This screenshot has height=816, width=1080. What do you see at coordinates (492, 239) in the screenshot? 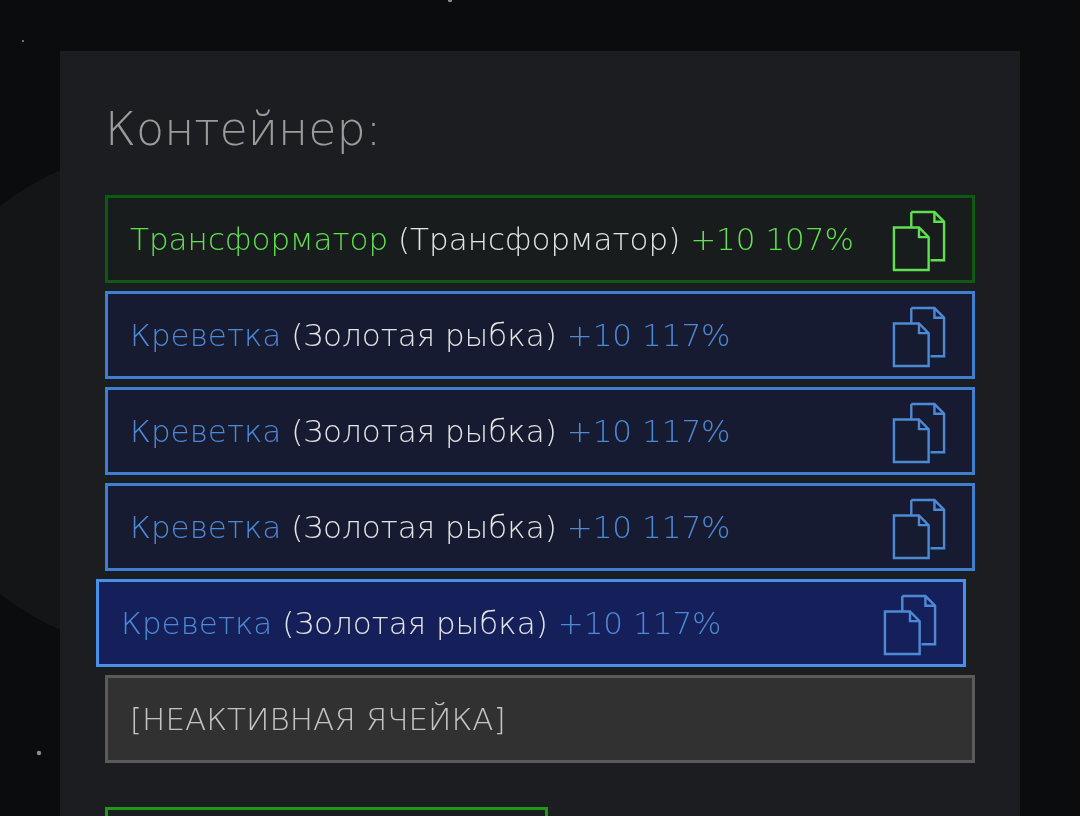
I see `slot-text: Трансформатор (Трансформатор) +10 107%` at bounding box center [492, 239].